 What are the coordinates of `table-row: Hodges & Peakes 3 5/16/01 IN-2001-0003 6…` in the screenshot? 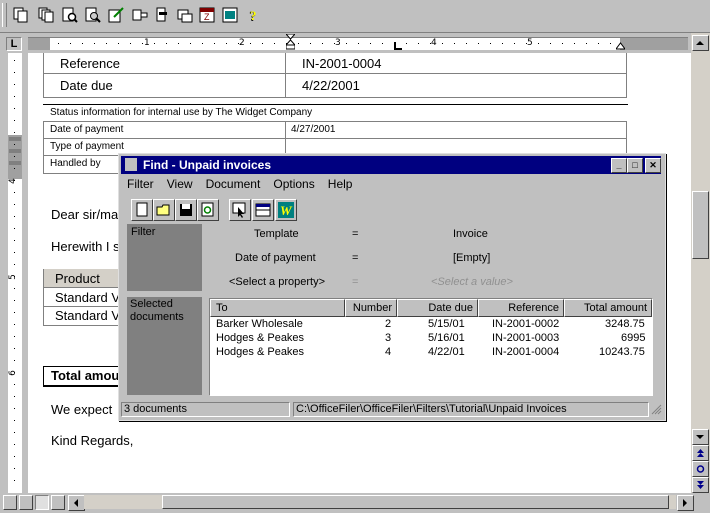 It's located at (430, 339).